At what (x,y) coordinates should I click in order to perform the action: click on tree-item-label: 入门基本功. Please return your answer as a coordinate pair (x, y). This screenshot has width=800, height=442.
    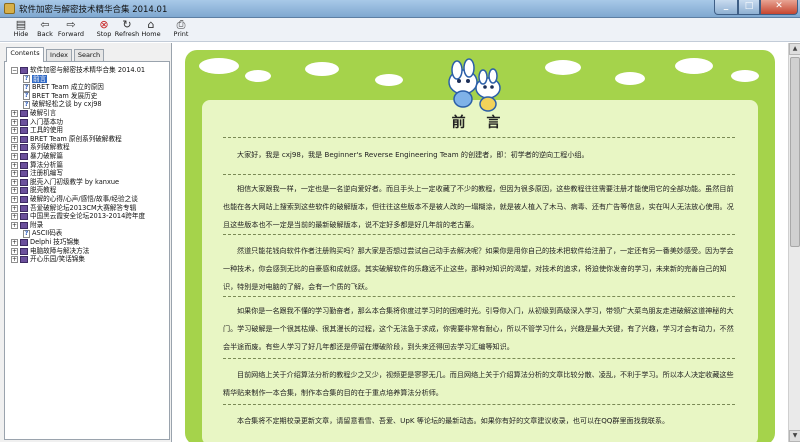
    Looking at the image, I should click on (46, 121).